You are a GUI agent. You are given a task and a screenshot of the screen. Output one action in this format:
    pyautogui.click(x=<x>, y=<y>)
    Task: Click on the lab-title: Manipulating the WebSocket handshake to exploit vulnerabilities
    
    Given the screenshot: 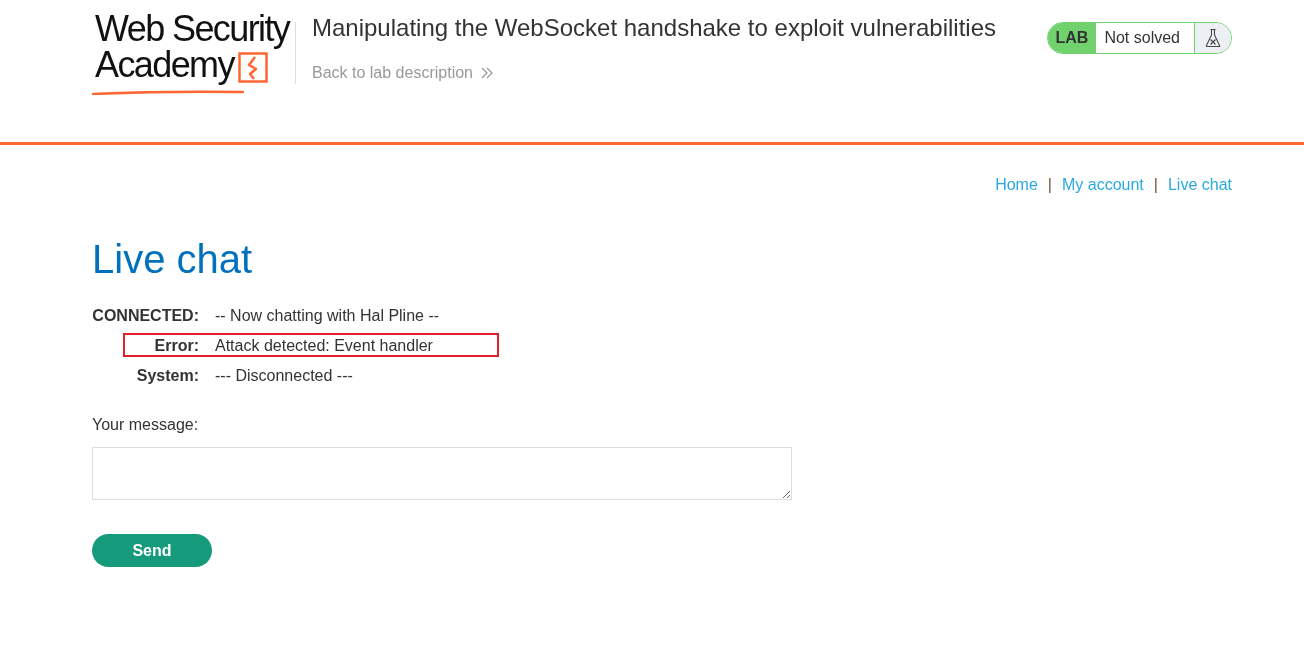 What is the action you would take?
    pyautogui.click(x=654, y=28)
    